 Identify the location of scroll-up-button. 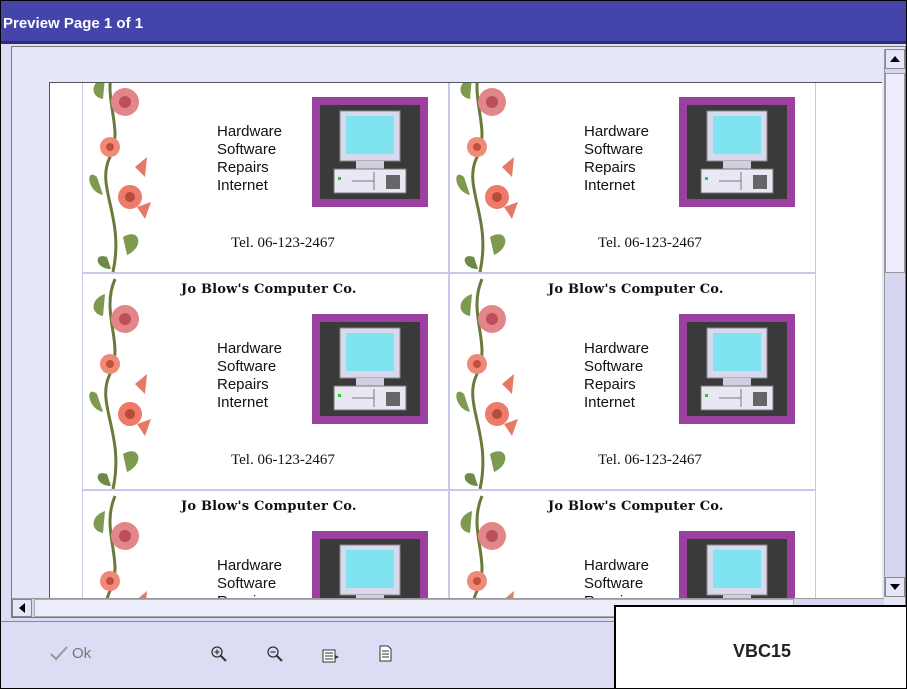
(895, 59).